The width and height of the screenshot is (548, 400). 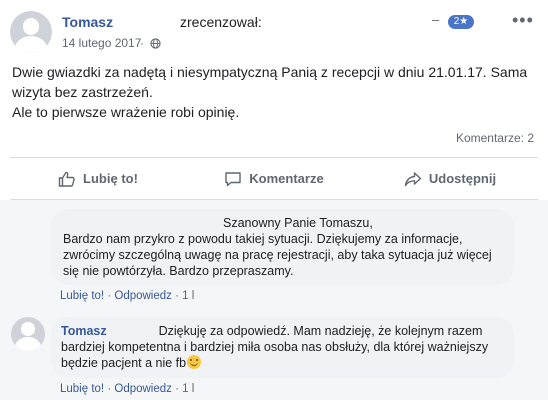 I want to click on comment-count: Komentarze: 2, so click(x=495, y=138).